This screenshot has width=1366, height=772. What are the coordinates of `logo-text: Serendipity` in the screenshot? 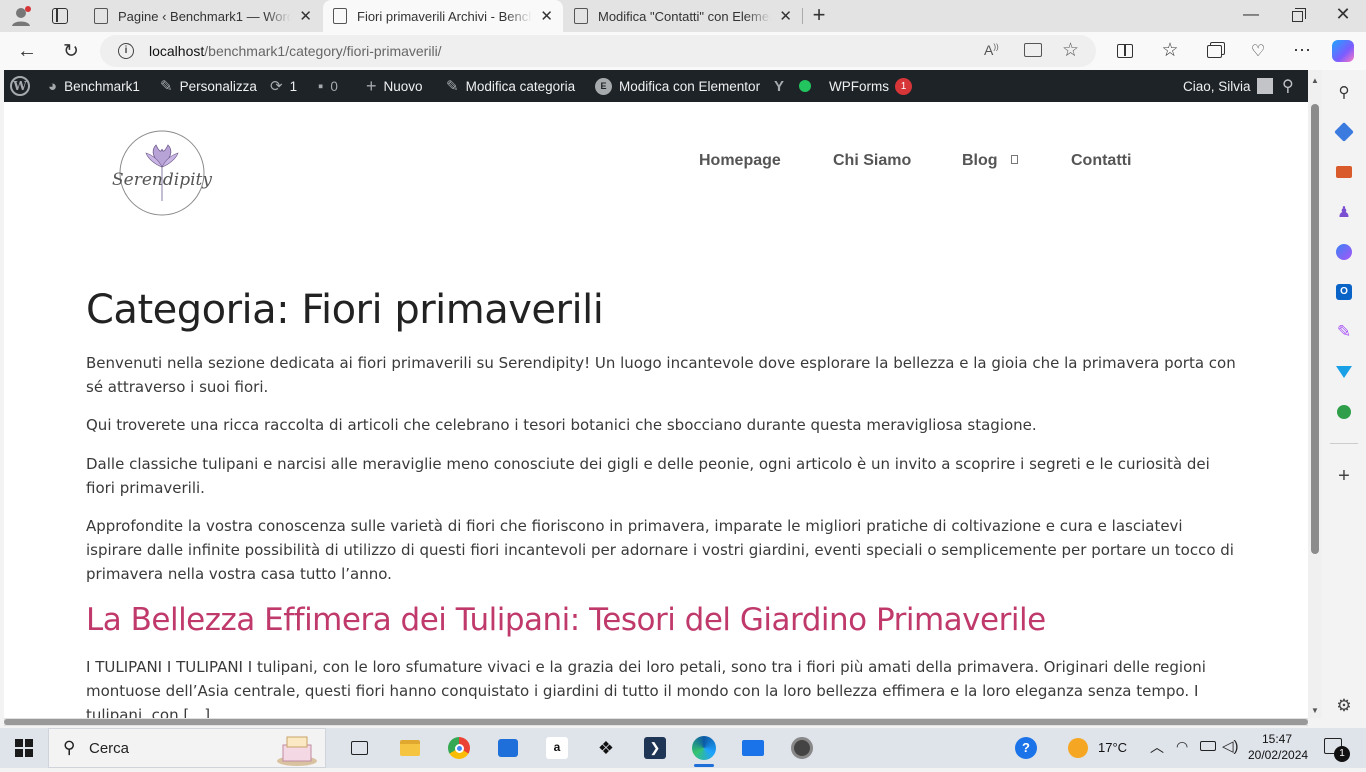 It's located at (162, 180).